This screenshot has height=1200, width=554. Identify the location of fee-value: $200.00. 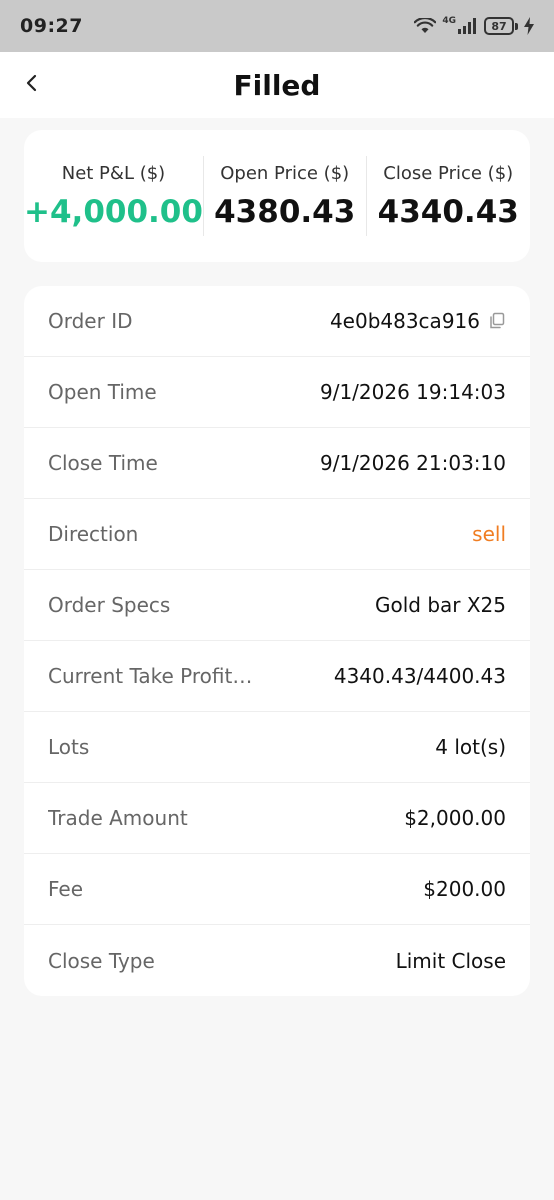
(464, 889).